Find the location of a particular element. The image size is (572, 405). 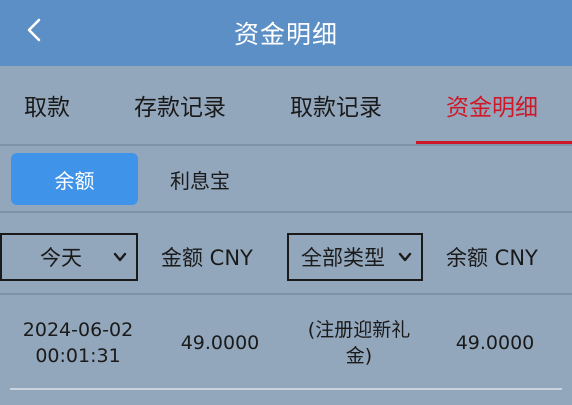

tab-fund-details: 资金明细 is located at coordinates (492, 105).